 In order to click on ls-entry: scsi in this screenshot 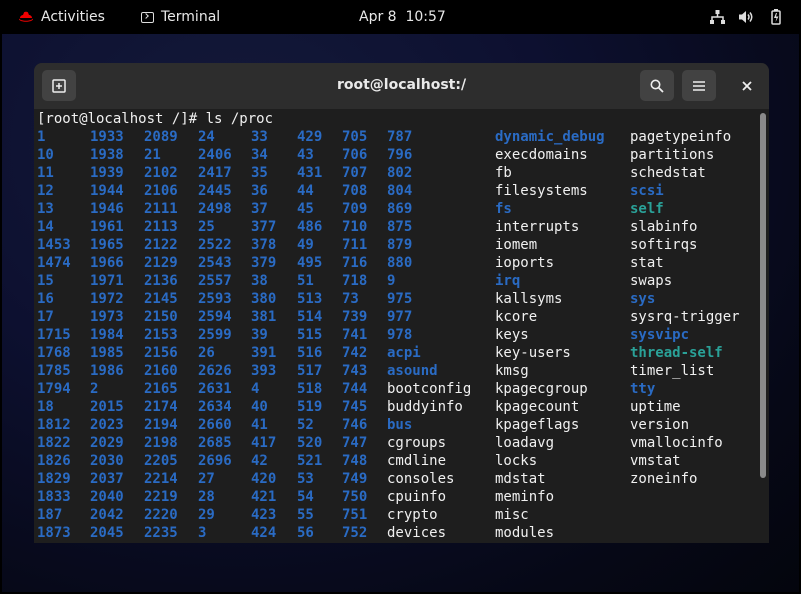, I will do `click(647, 191)`.